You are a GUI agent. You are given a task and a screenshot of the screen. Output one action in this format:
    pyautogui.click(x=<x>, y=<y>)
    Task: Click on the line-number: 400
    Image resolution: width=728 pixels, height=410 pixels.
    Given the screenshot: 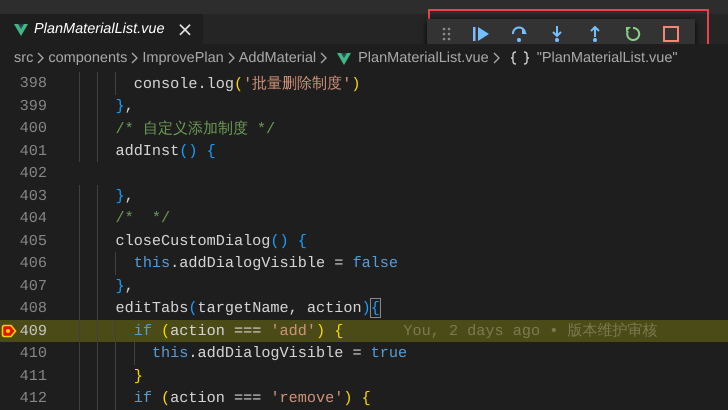 What is the action you would take?
    pyautogui.click(x=33, y=128)
    